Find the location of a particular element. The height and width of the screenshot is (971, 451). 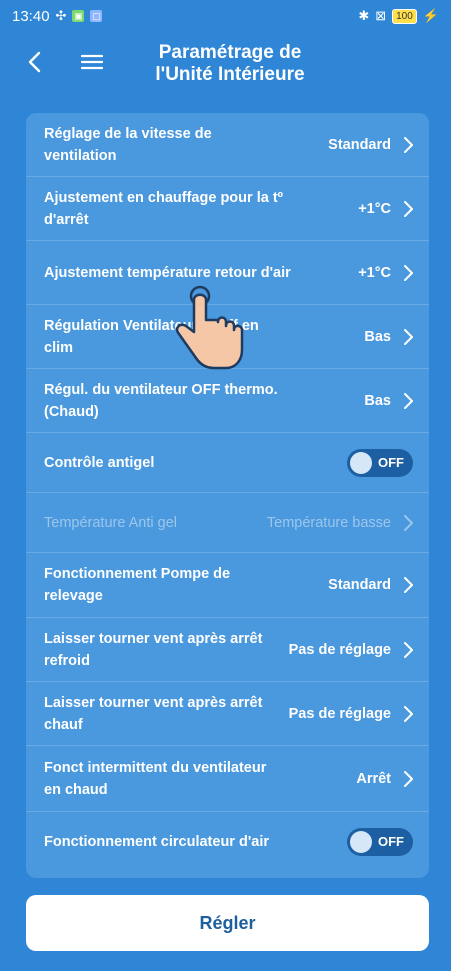

setting-label: Réglage de la vitesse de ventilation is located at coordinates (128, 144).